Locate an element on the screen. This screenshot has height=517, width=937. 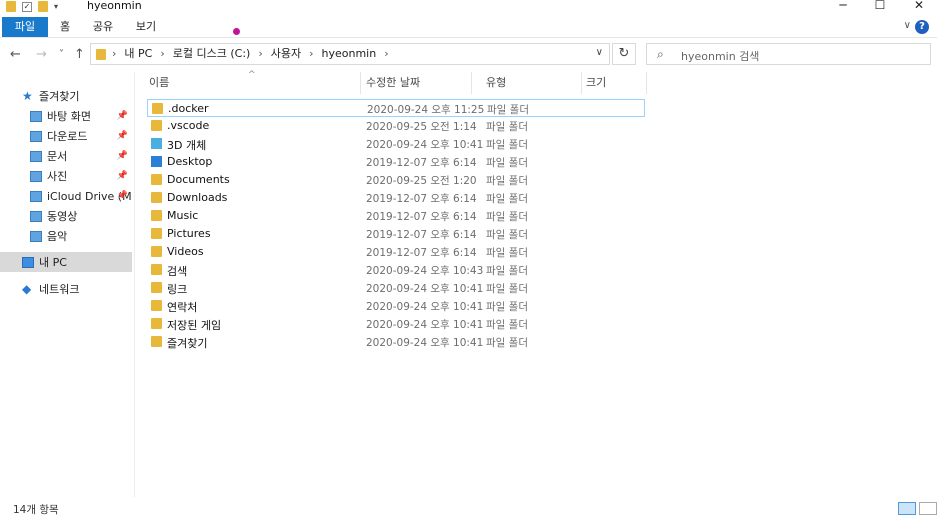
column-header-type: 유형 is located at coordinates (527, 83).